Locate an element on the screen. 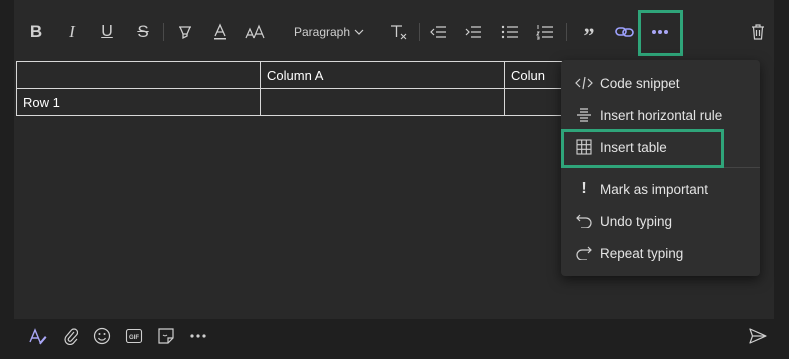  exclamation-icon: ! is located at coordinates (584, 188).